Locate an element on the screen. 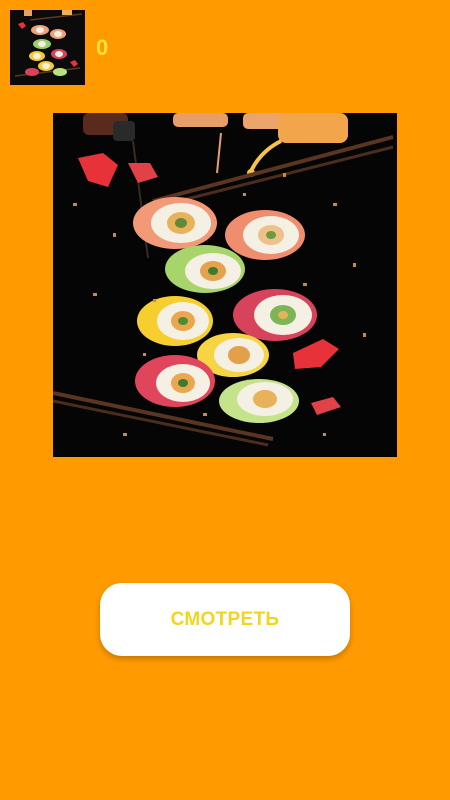 The height and width of the screenshot is (800, 450). watch-button-label: СМОТРЕТЬ is located at coordinates (225, 619).